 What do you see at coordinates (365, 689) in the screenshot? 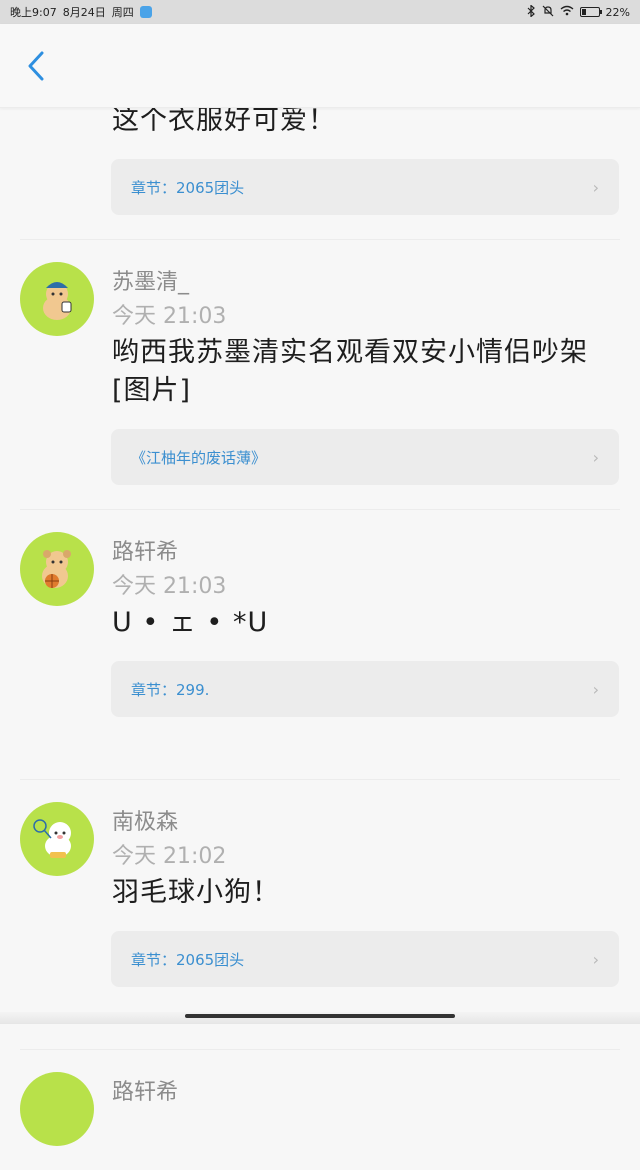
I see `source-link: 章节：299. ›` at bounding box center [365, 689].